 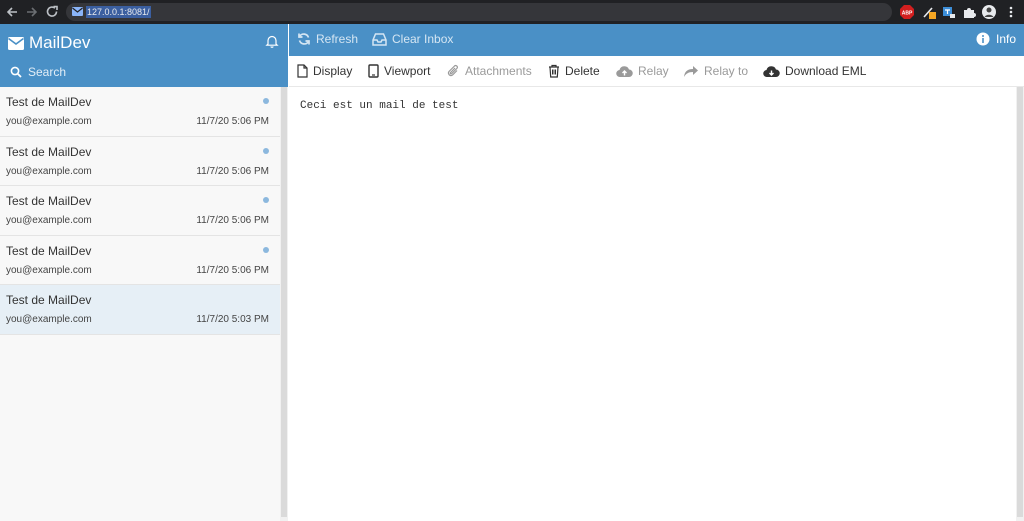 I want to click on tablet-icon, so click(x=373, y=71).